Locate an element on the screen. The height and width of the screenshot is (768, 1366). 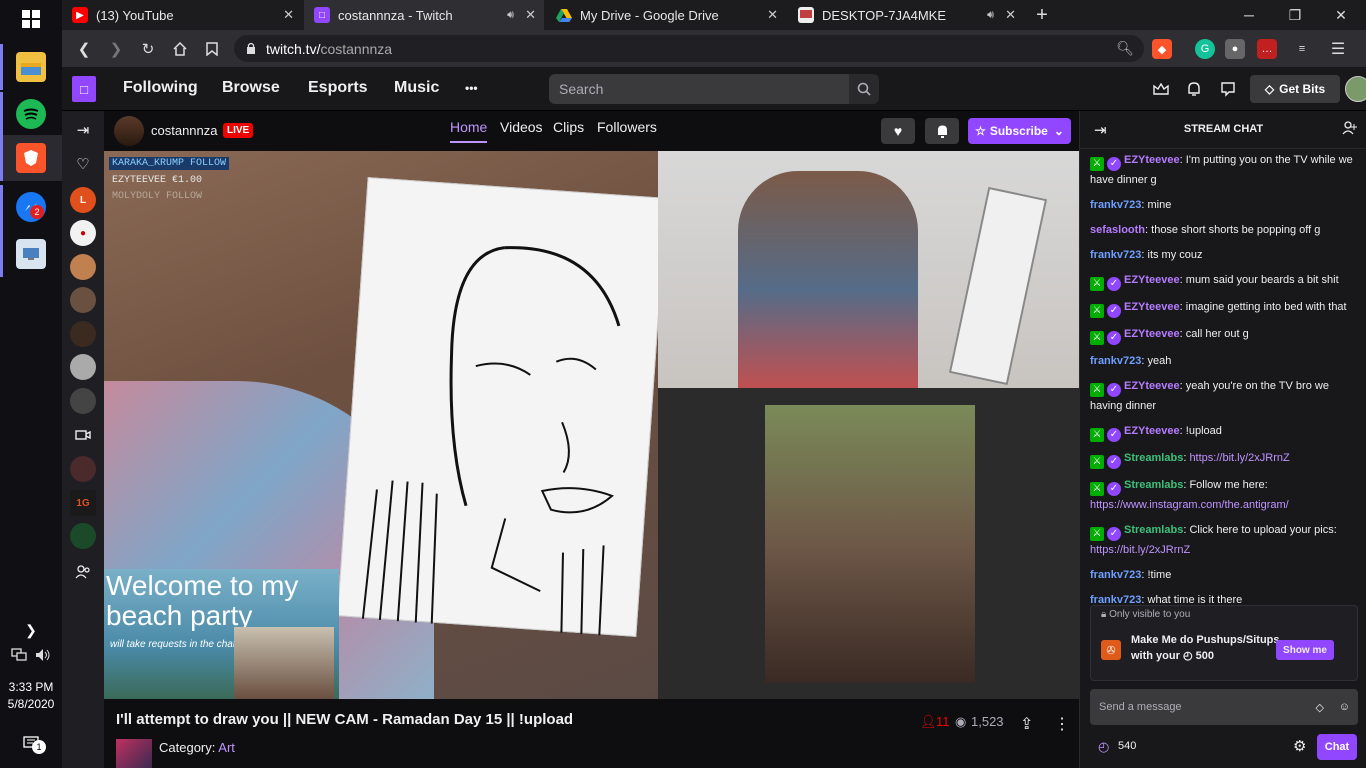
notification-bell-button is located at coordinates (942, 131).